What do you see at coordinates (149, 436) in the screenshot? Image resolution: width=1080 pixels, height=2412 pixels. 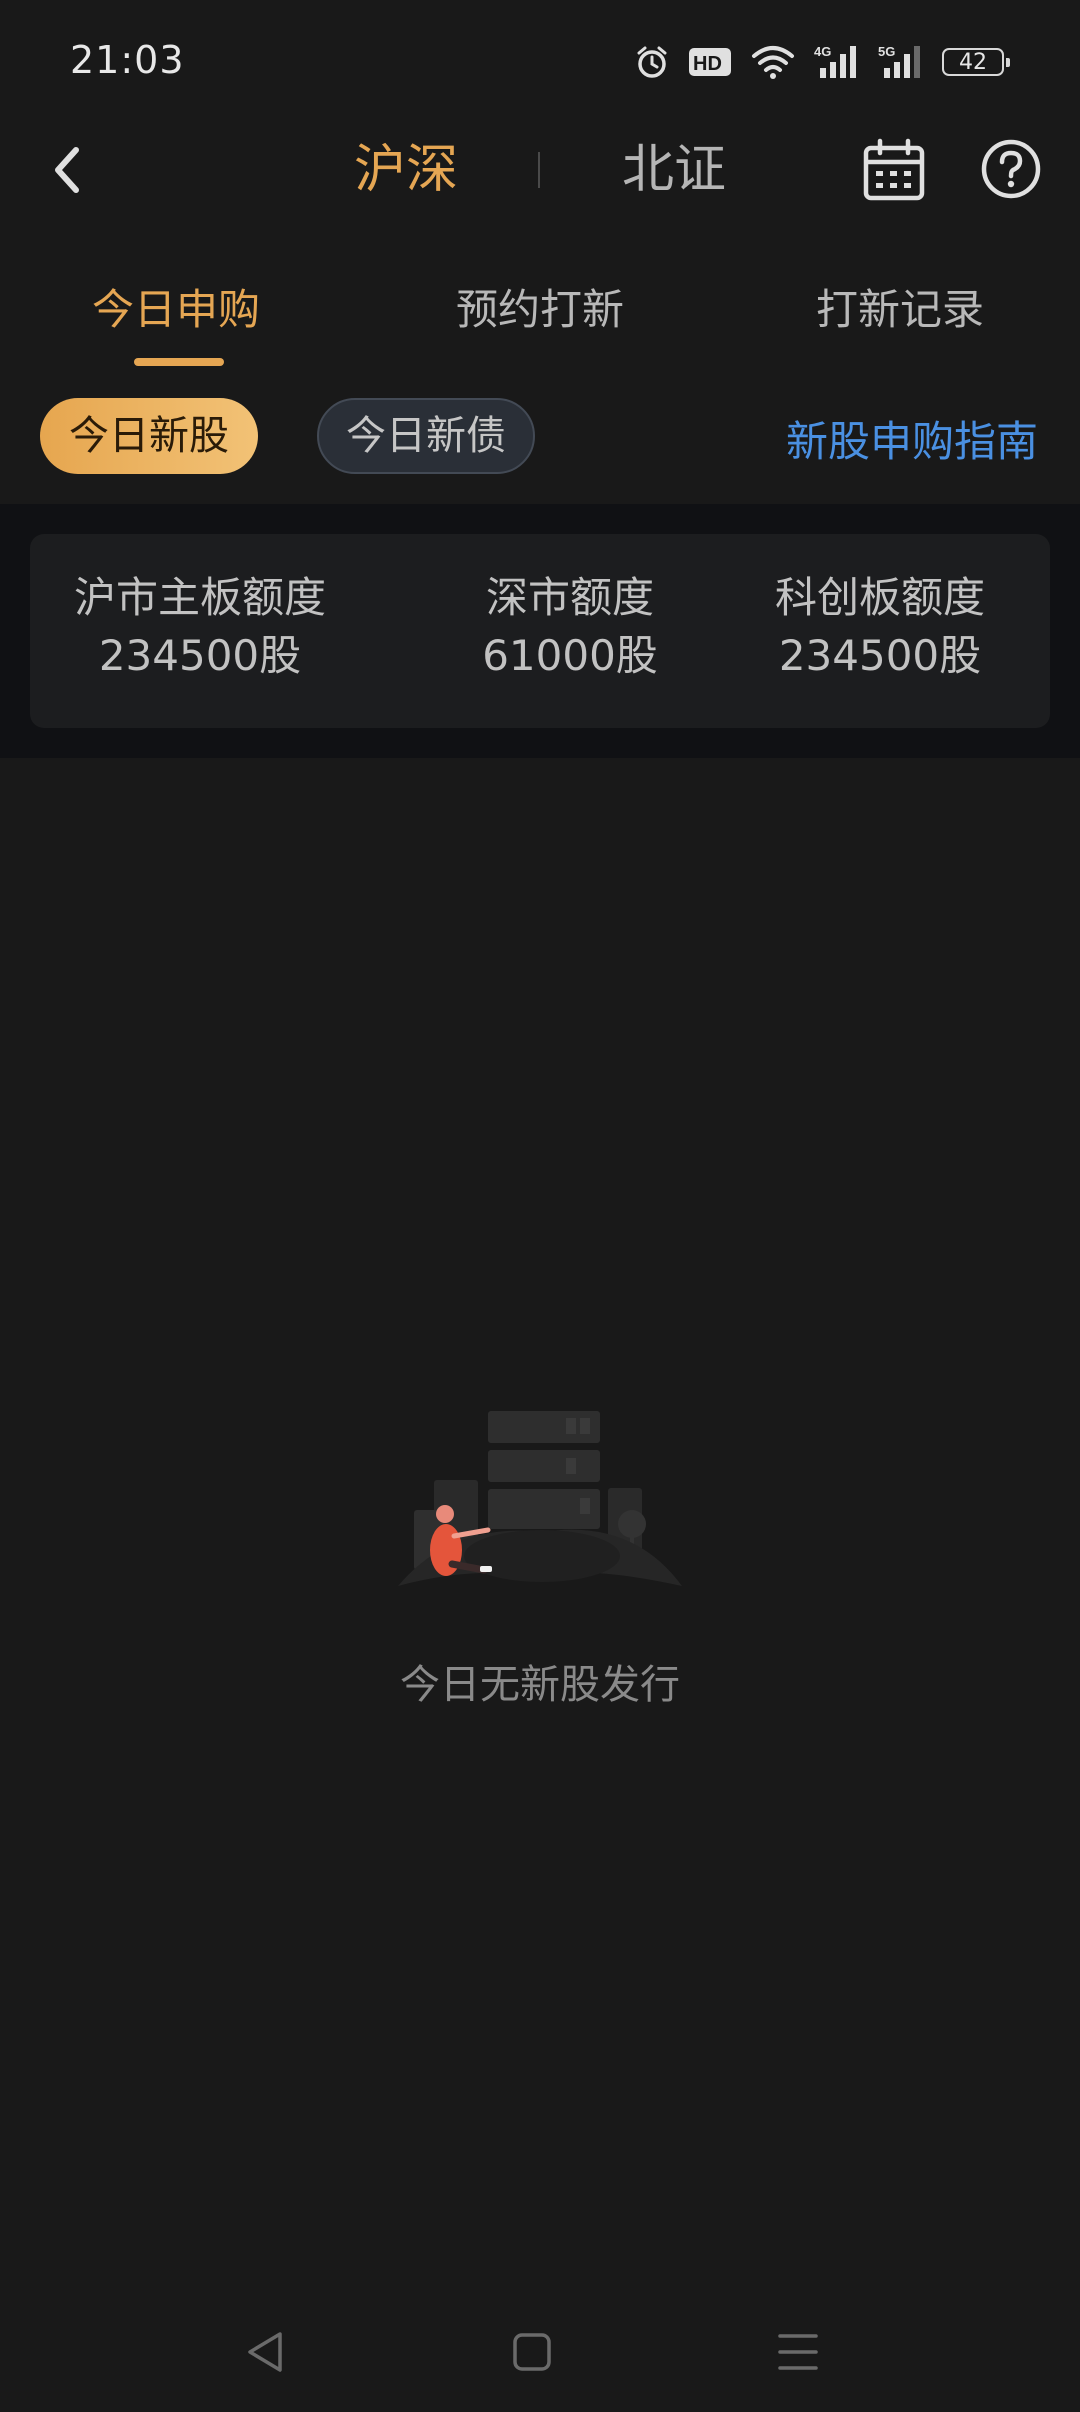 I see `chip-new-stocks: 今日新股` at bounding box center [149, 436].